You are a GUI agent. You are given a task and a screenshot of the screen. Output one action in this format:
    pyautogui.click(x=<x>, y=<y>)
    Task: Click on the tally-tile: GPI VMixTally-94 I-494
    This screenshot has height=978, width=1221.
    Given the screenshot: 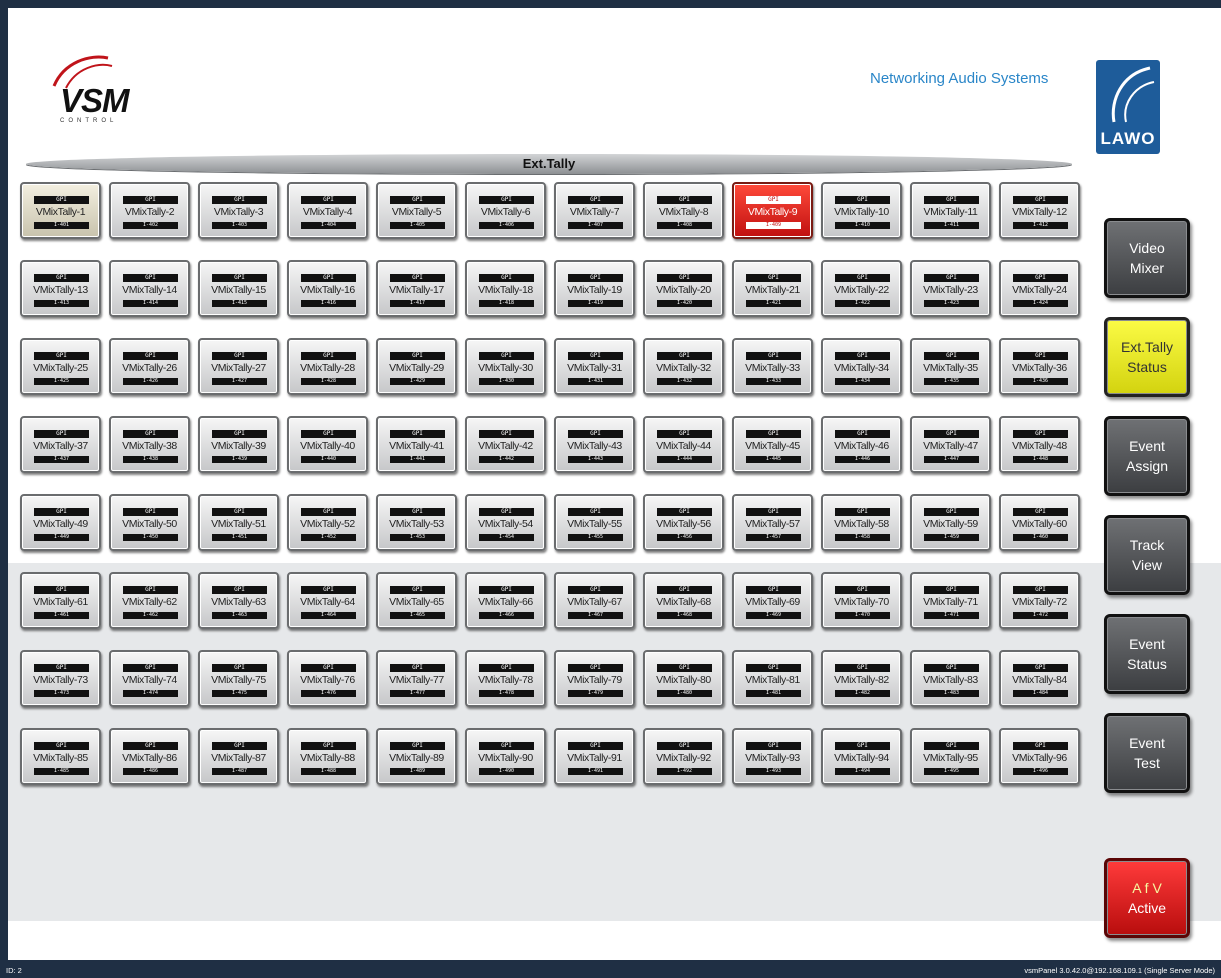 What is the action you would take?
    pyautogui.click(x=861, y=756)
    